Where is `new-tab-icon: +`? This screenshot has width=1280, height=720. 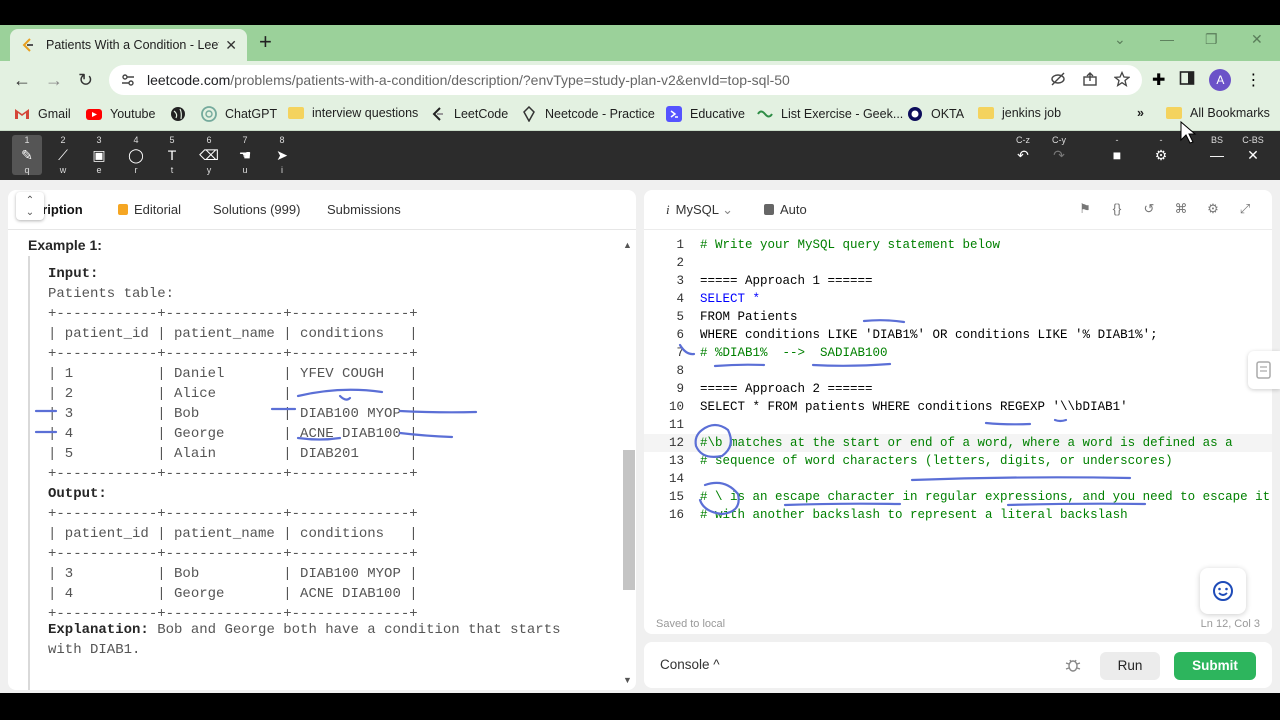 new-tab-icon: + is located at coordinates (265, 42).